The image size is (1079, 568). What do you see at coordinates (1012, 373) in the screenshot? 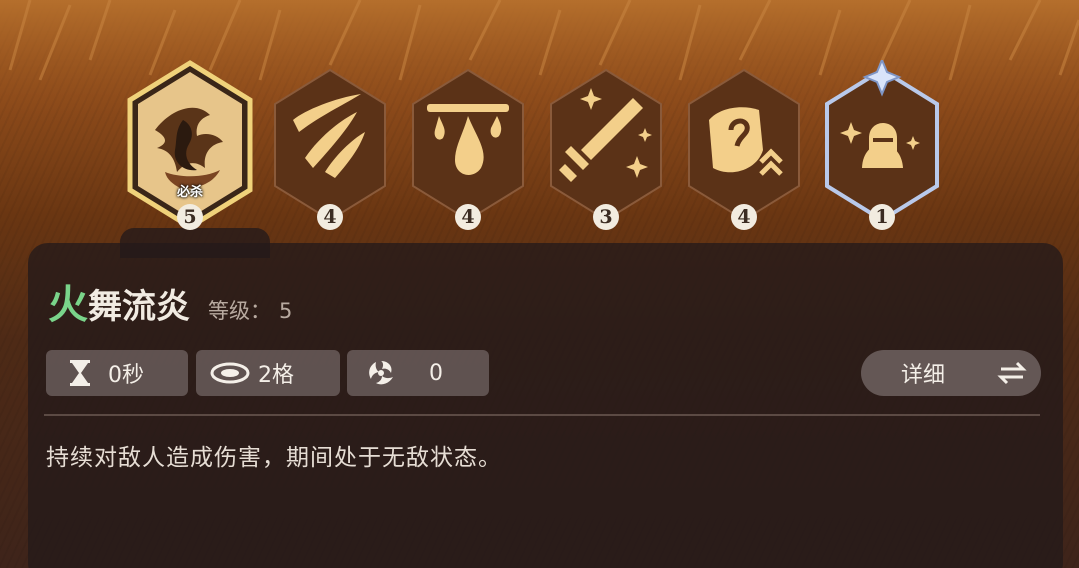
I see `swap-arrows-icon` at bounding box center [1012, 373].